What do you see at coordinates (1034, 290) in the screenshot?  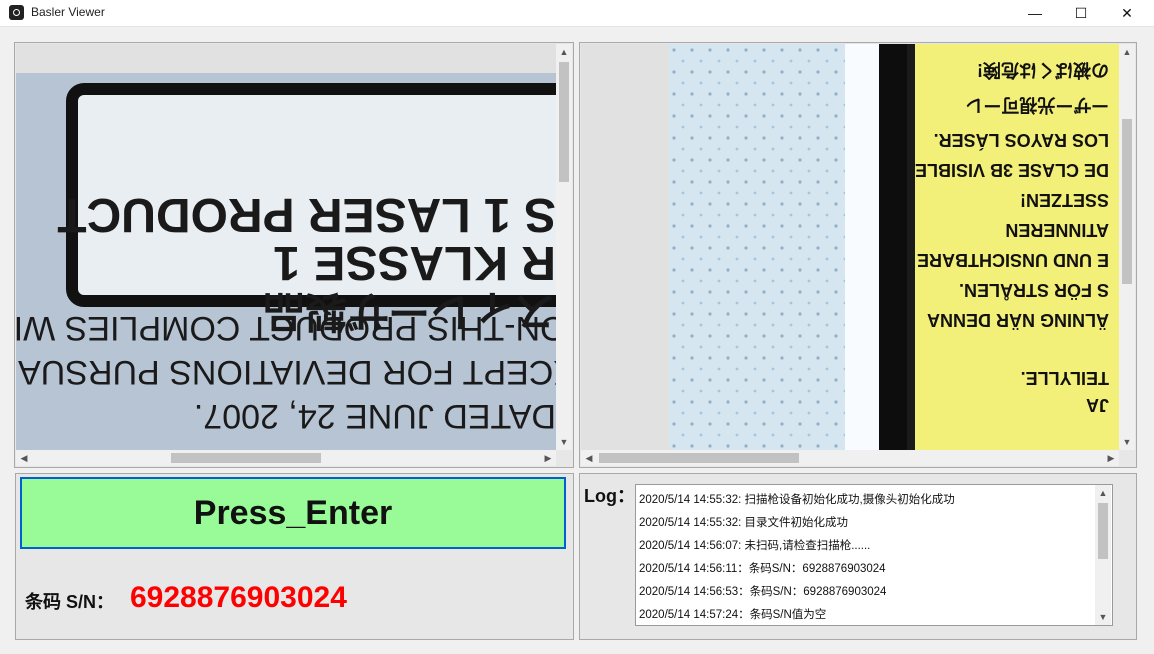 I see `right-label-line-8: S FÖR STRÅLEN.` at bounding box center [1034, 290].